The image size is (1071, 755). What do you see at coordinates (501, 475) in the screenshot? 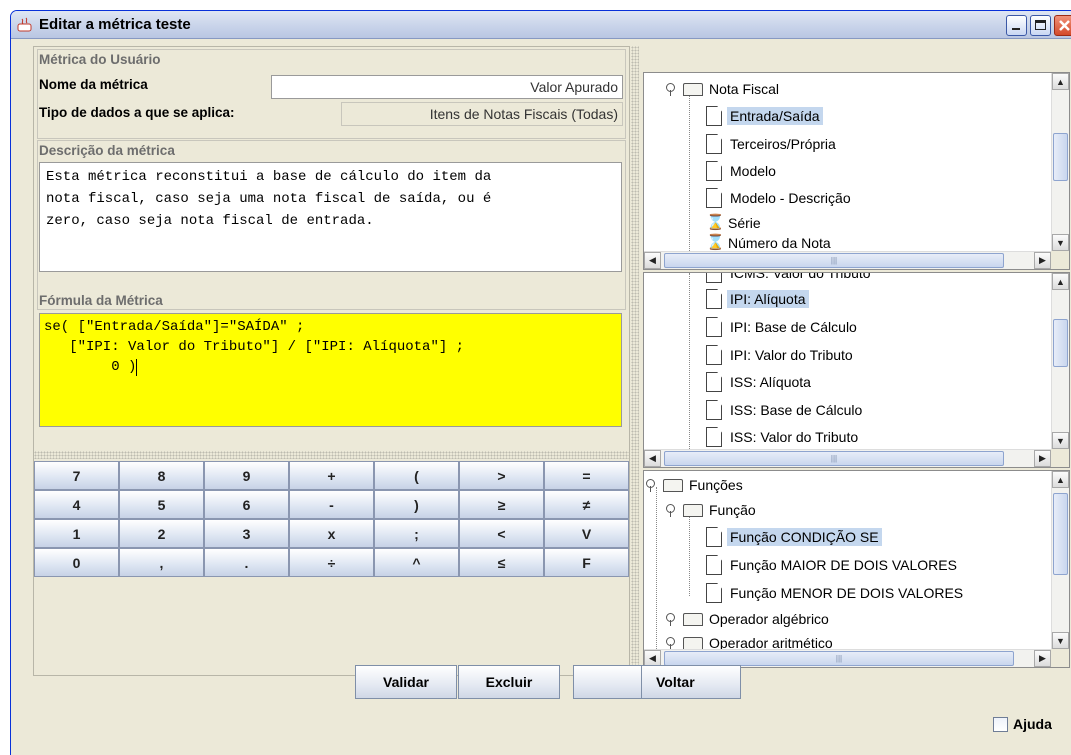
I see `key-greater-than: >` at bounding box center [501, 475].